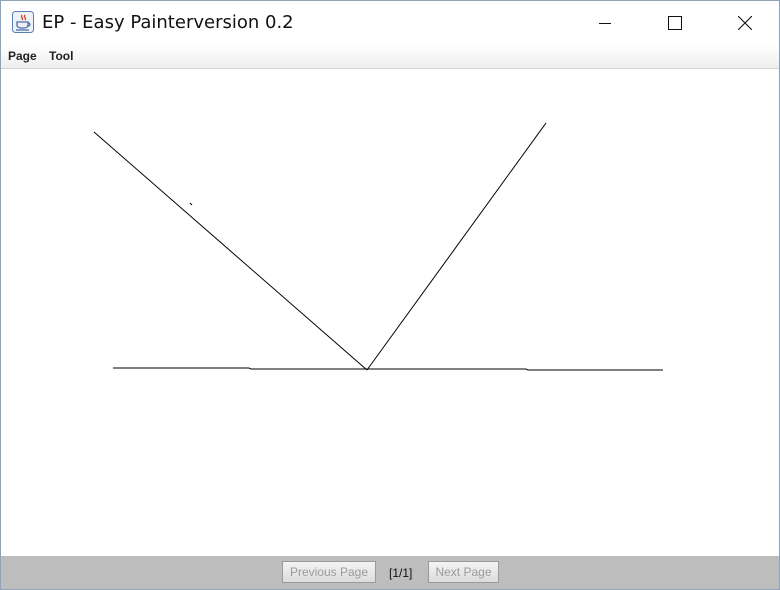 The width and height of the screenshot is (780, 590). What do you see at coordinates (329, 572) in the screenshot?
I see `previous-page-button: Previous Page` at bounding box center [329, 572].